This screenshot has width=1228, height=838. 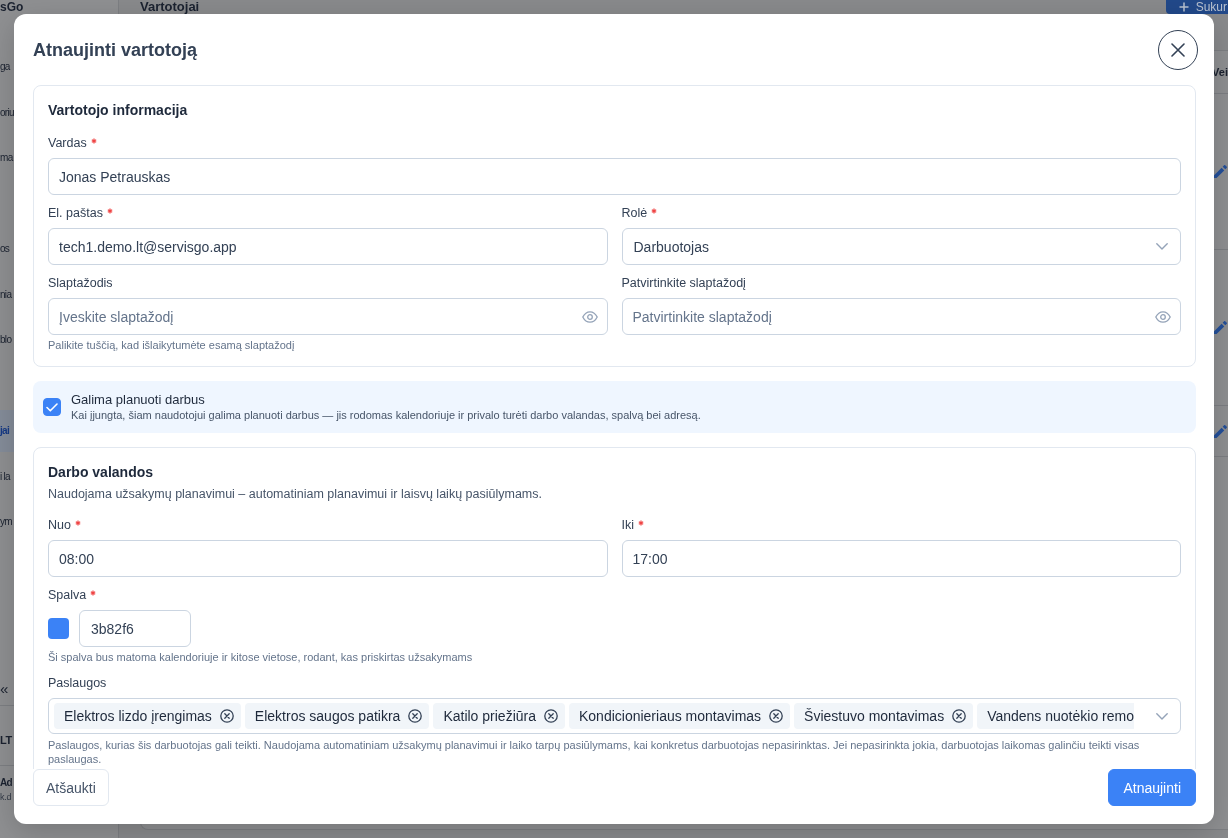 What do you see at coordinates (75, 213) in the screenshot?
I see `field-label: El. paštas` at bounding box center [75, 213].